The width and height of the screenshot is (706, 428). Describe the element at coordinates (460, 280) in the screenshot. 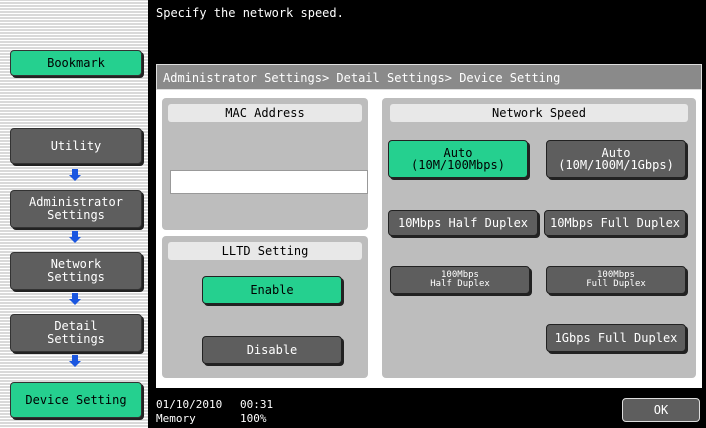

I see `speed-100-half-button: 100Mbps Half Duplex` at that location.